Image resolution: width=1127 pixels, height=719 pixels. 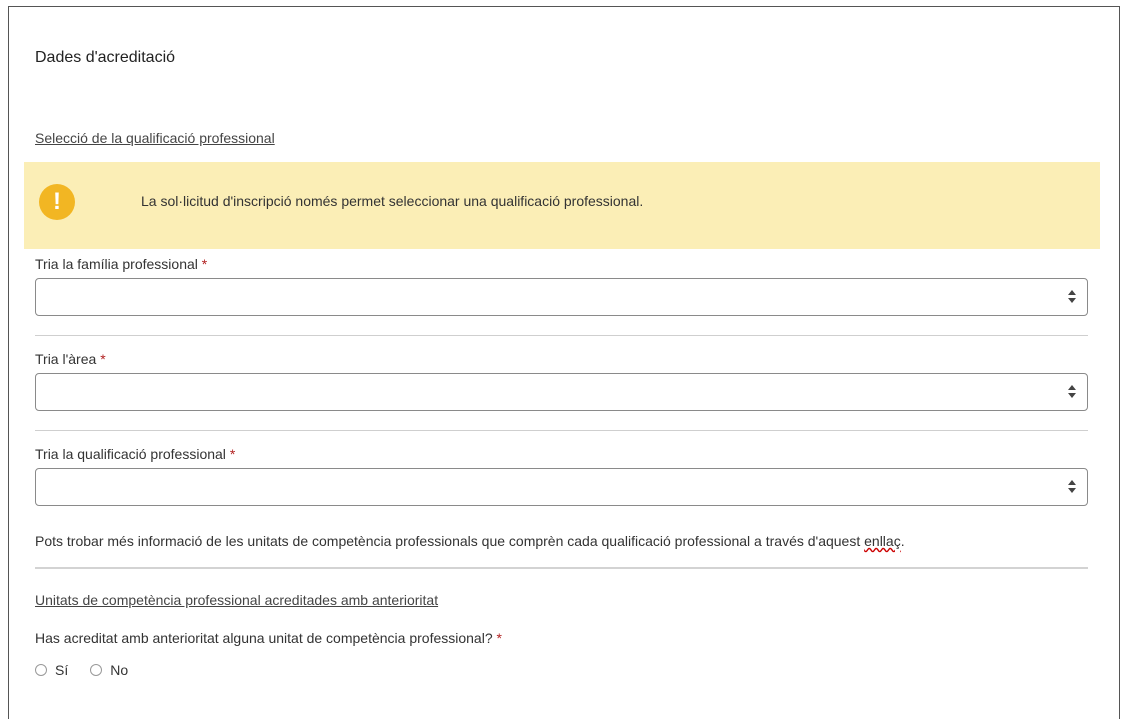 What do you see at coordinates (561, 487) in the screenshot?
I see `qualificacio-select` at bounding box center [561, 487].